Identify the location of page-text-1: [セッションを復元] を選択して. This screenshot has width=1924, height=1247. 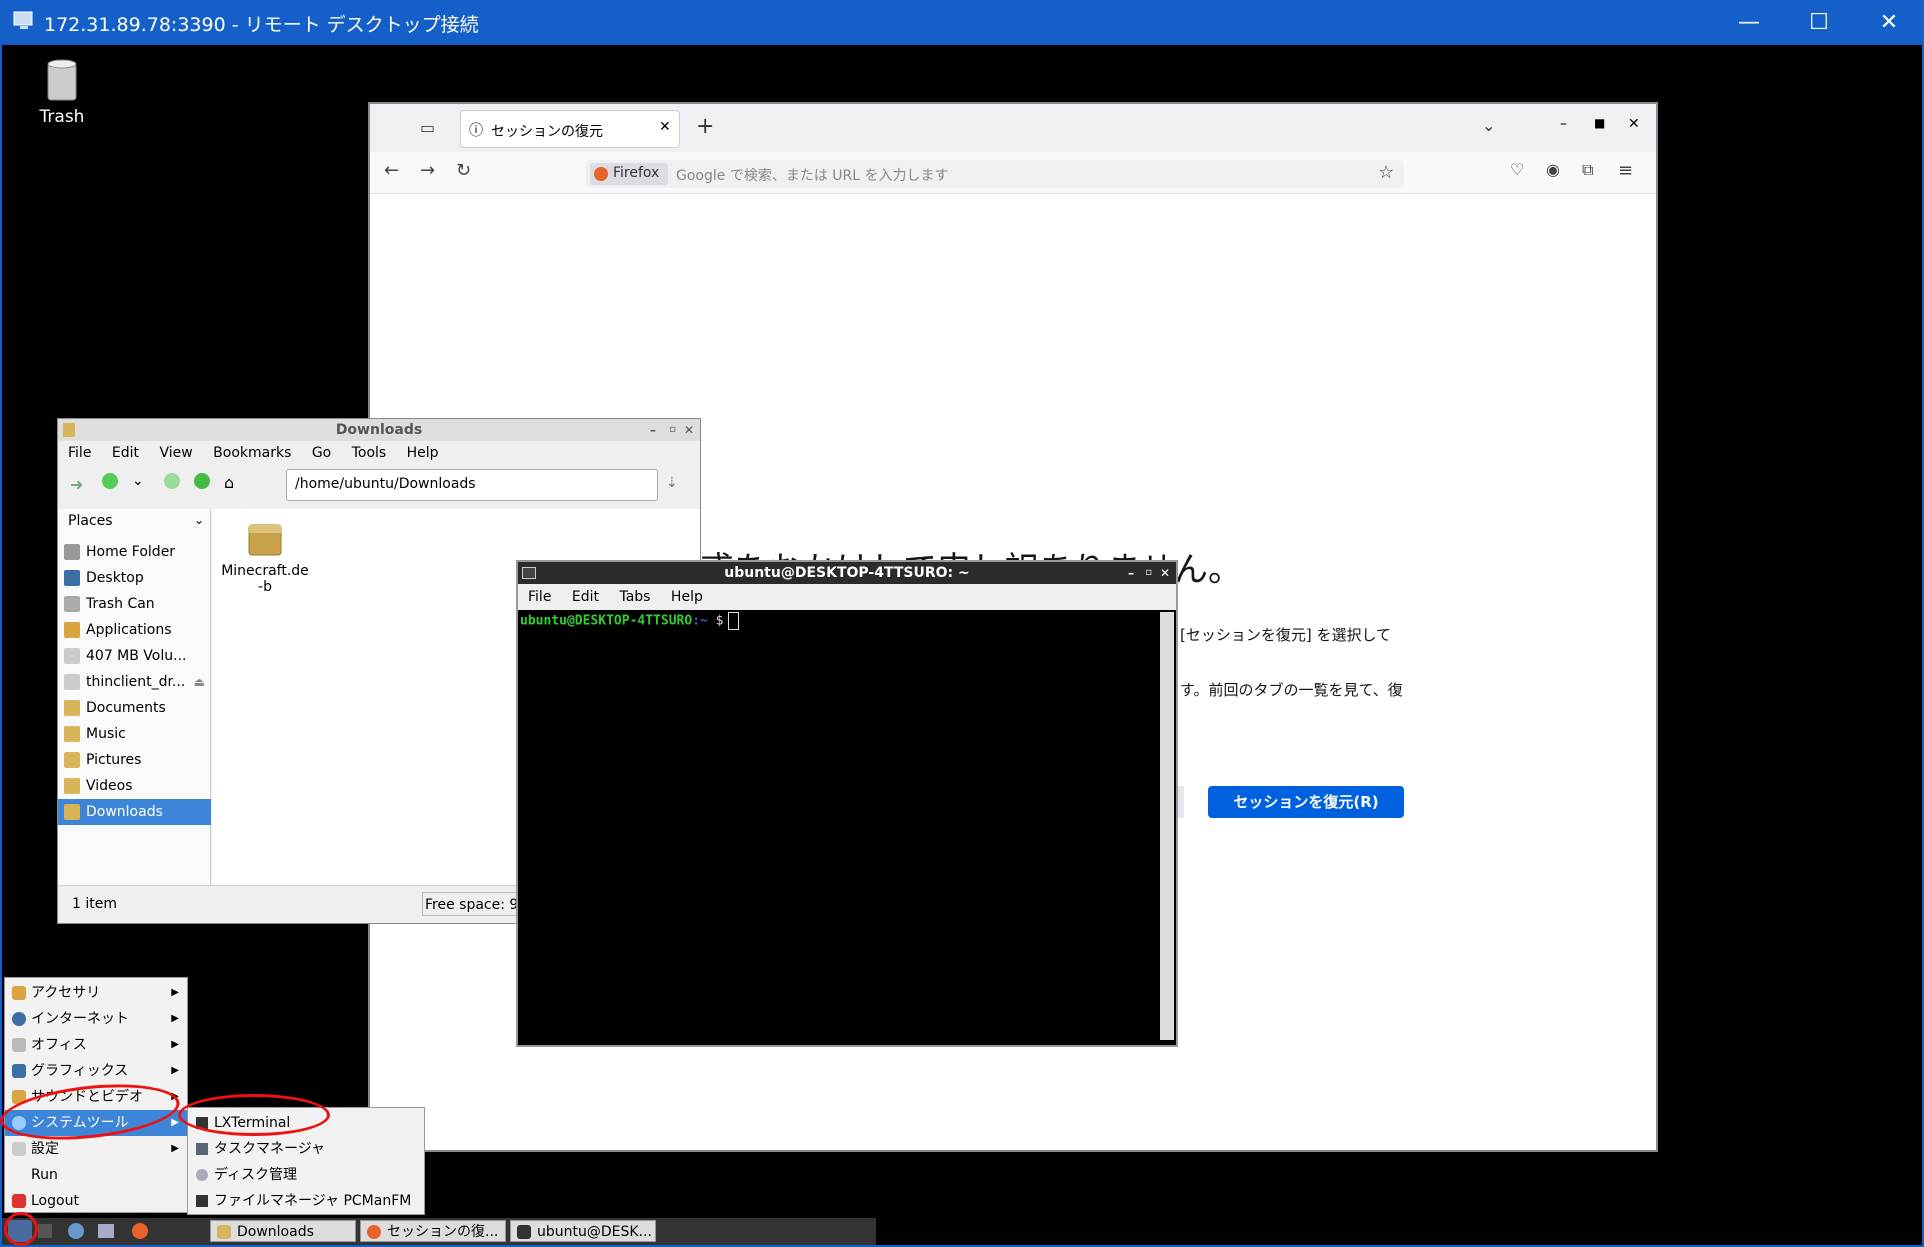
(1286, 635).